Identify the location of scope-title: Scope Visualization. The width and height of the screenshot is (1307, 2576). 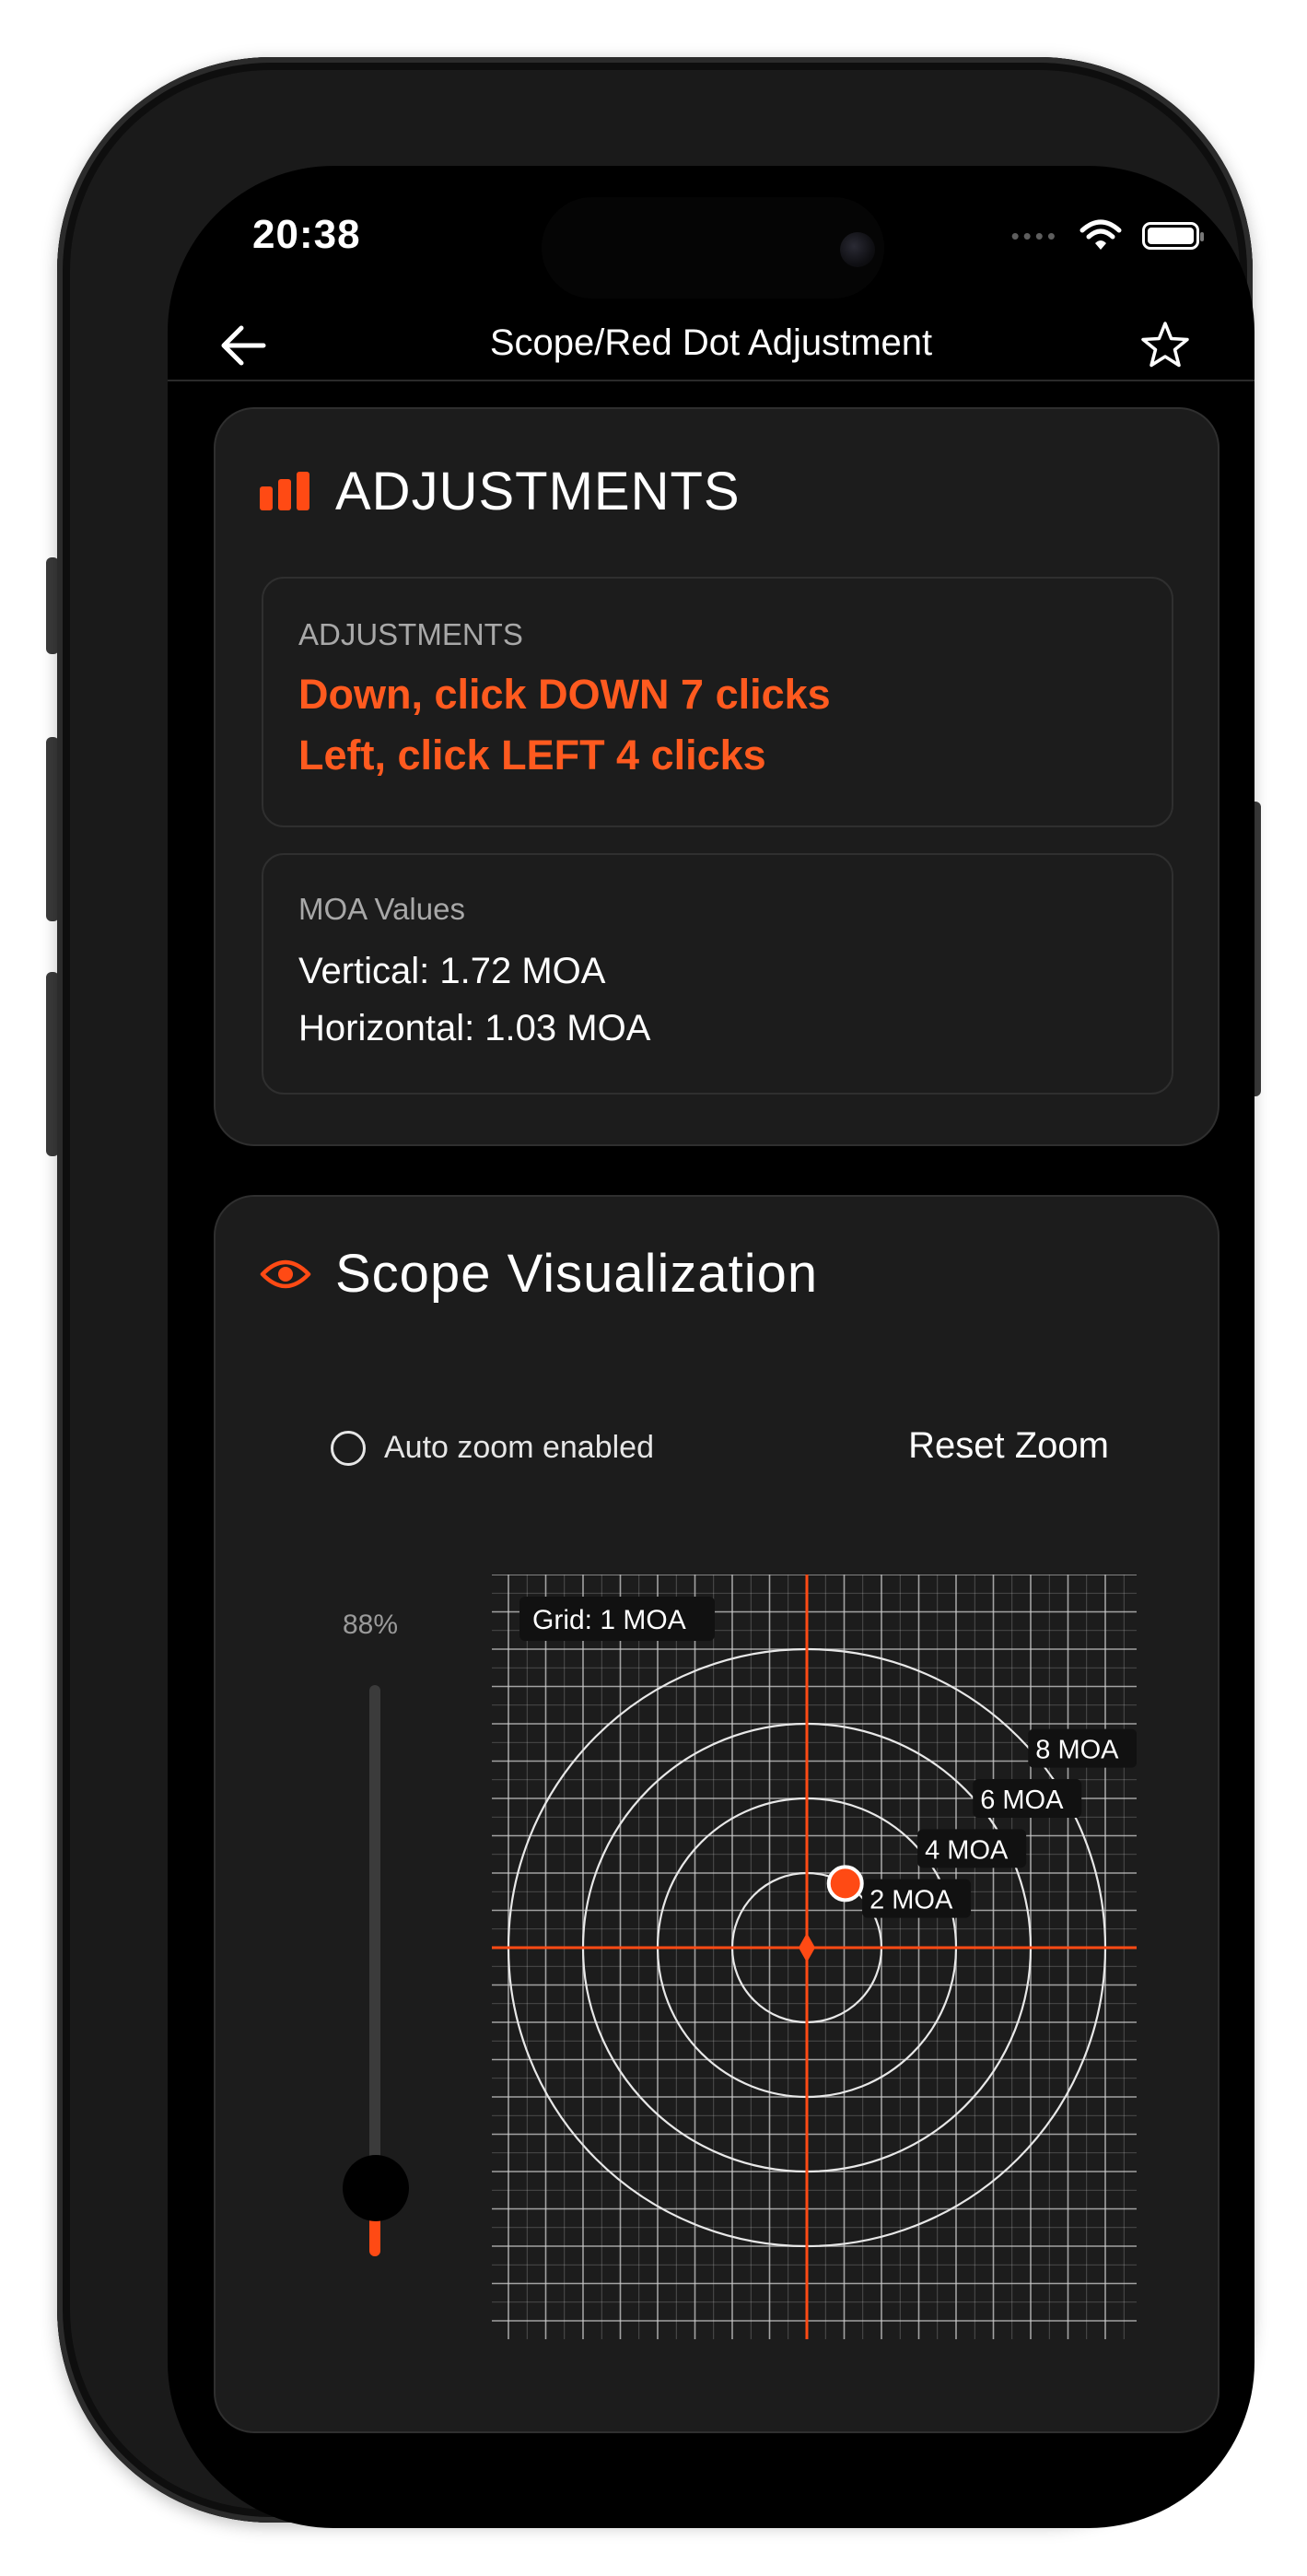
(577, 1274).